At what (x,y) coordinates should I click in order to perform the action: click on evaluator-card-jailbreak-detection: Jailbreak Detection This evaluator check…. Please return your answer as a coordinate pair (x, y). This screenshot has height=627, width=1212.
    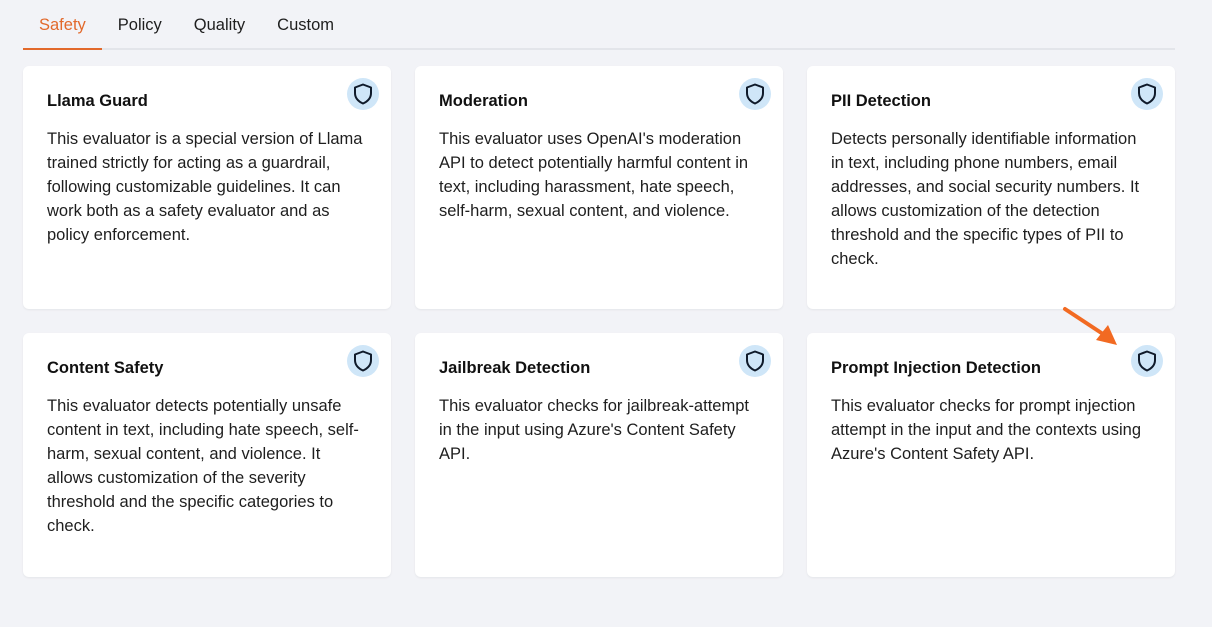
    Looking at the image, I should click on (599, 455).